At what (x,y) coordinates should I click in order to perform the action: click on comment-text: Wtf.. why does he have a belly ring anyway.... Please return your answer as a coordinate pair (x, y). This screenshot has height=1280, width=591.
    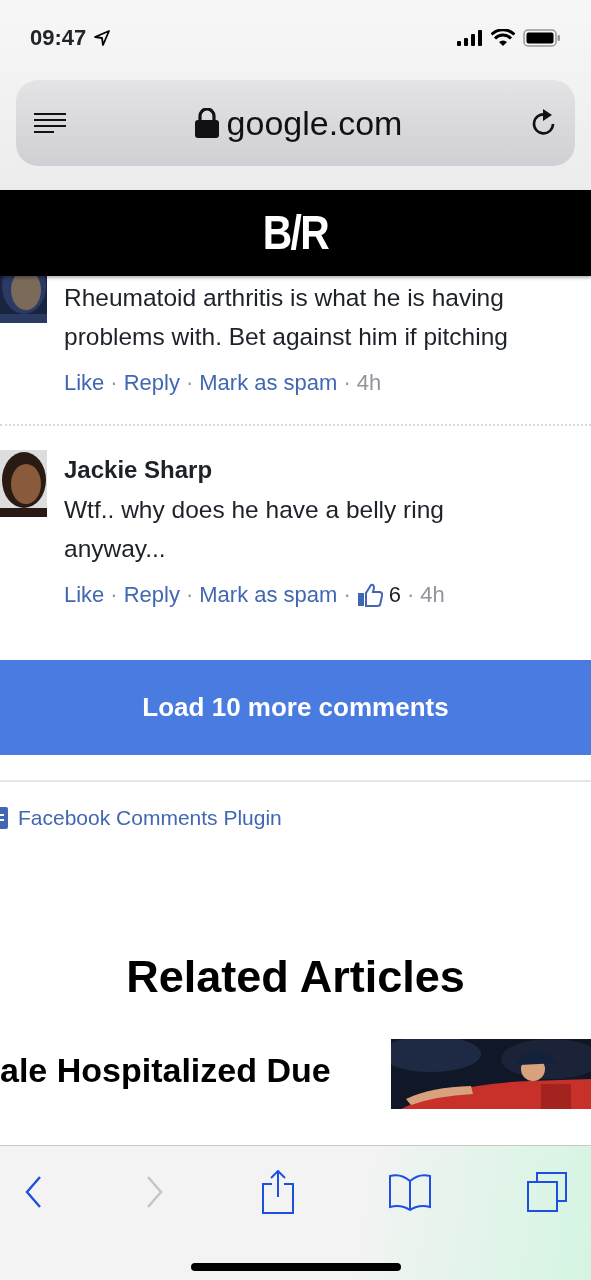
    Looking at the image, I should click on (254, 529).